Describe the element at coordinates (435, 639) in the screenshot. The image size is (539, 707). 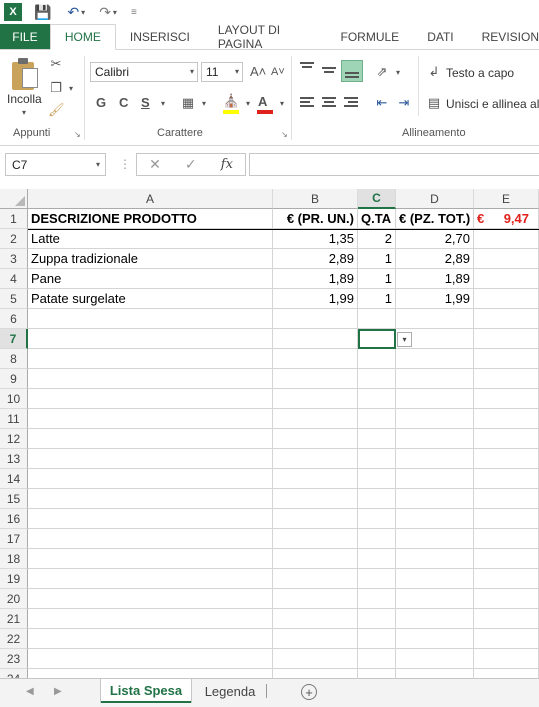
I see `cell-d22` at that location.